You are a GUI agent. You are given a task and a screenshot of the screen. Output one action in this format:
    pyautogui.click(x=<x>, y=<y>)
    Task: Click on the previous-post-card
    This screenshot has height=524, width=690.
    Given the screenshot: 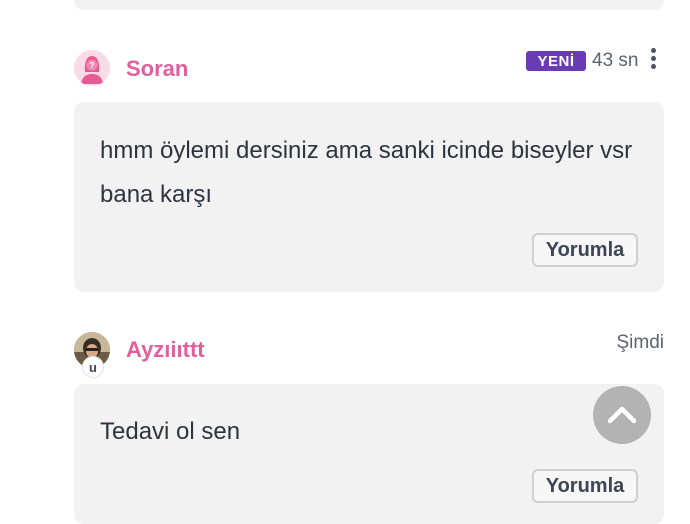 What is the action you would take?
    pyautogui.click(x=369, y=5)
    